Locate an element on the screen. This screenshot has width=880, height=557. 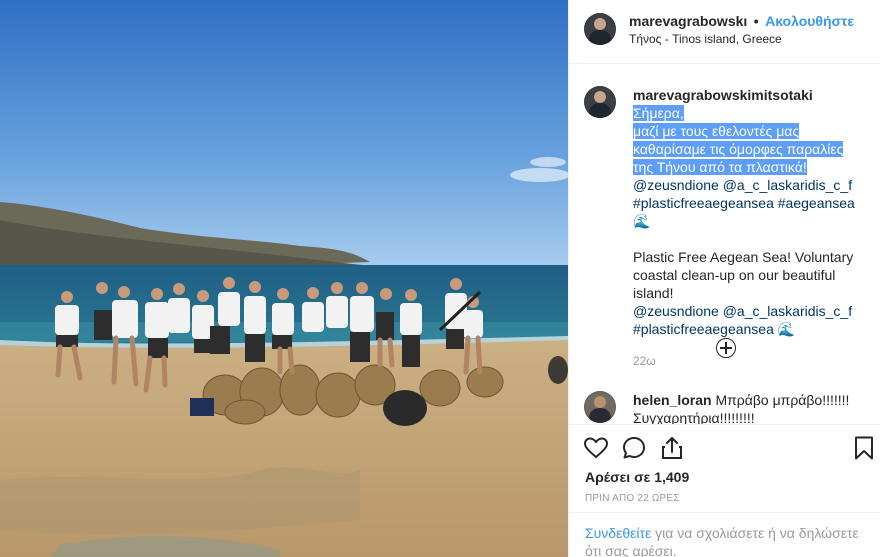
bookmark-icon is located at coordinates (864, 448).